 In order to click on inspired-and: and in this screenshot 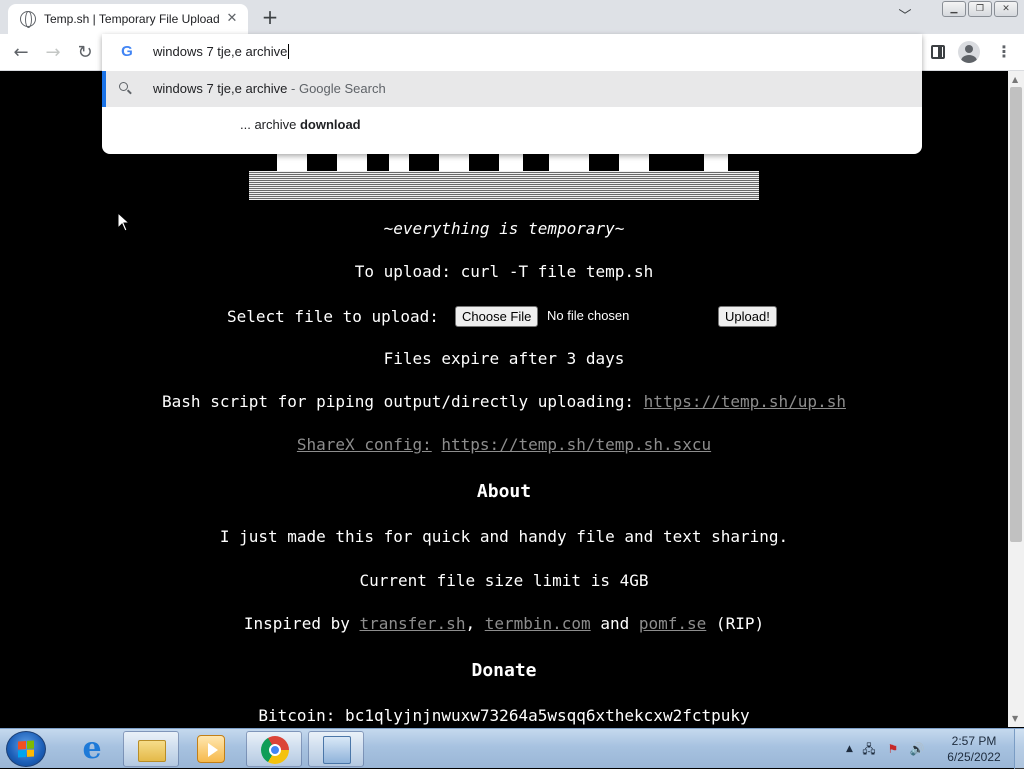, I will do `click(614, 623)`.